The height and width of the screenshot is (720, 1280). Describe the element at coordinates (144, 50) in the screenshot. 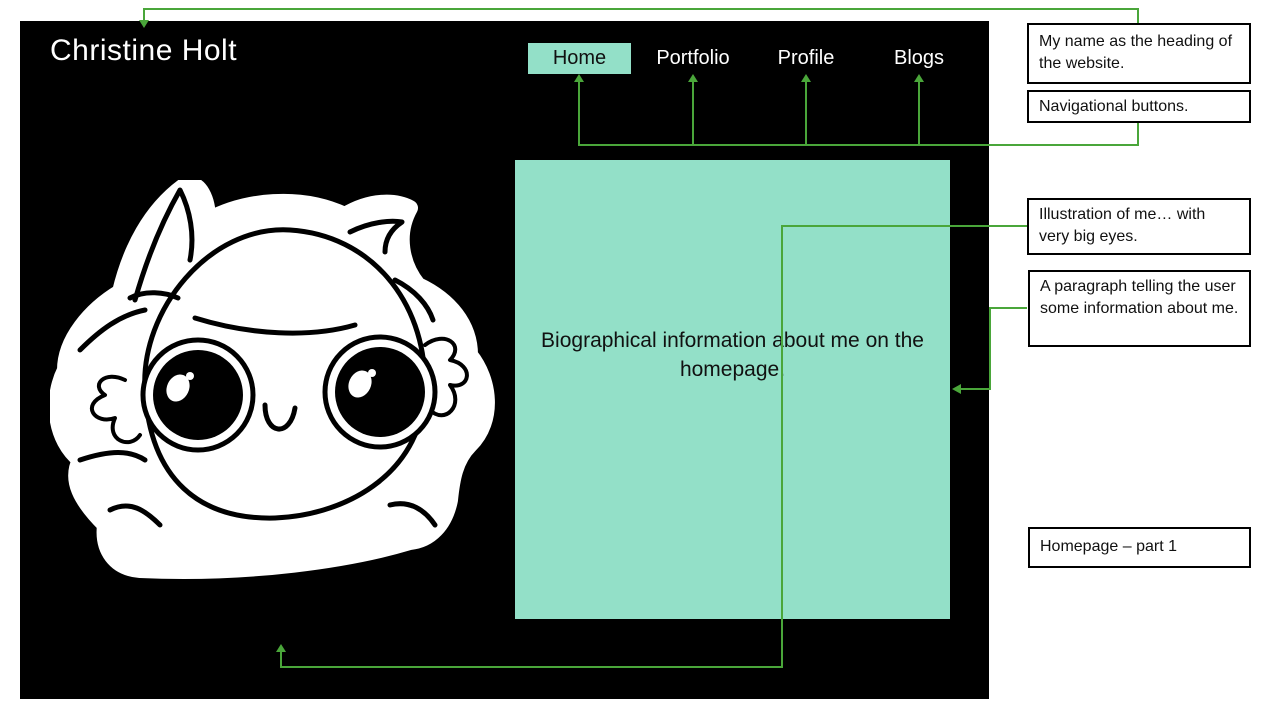

I see `site-title: Christine Holt` at that location.